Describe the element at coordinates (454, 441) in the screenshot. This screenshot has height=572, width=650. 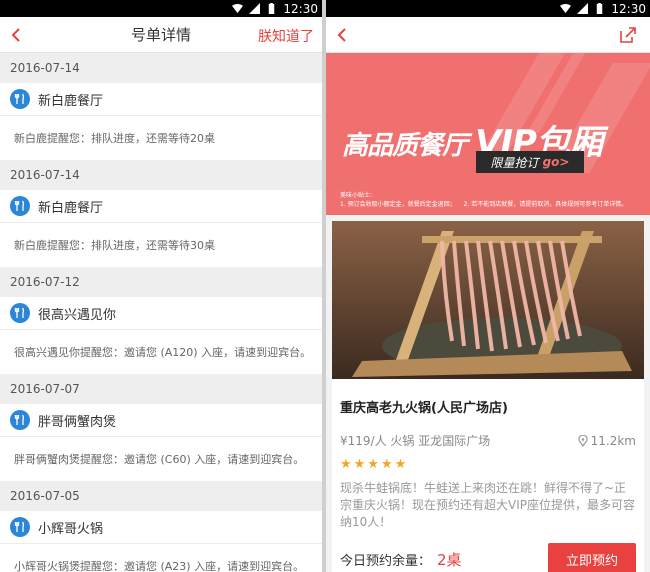
I see `area: 亚龙国际广场` at that location.